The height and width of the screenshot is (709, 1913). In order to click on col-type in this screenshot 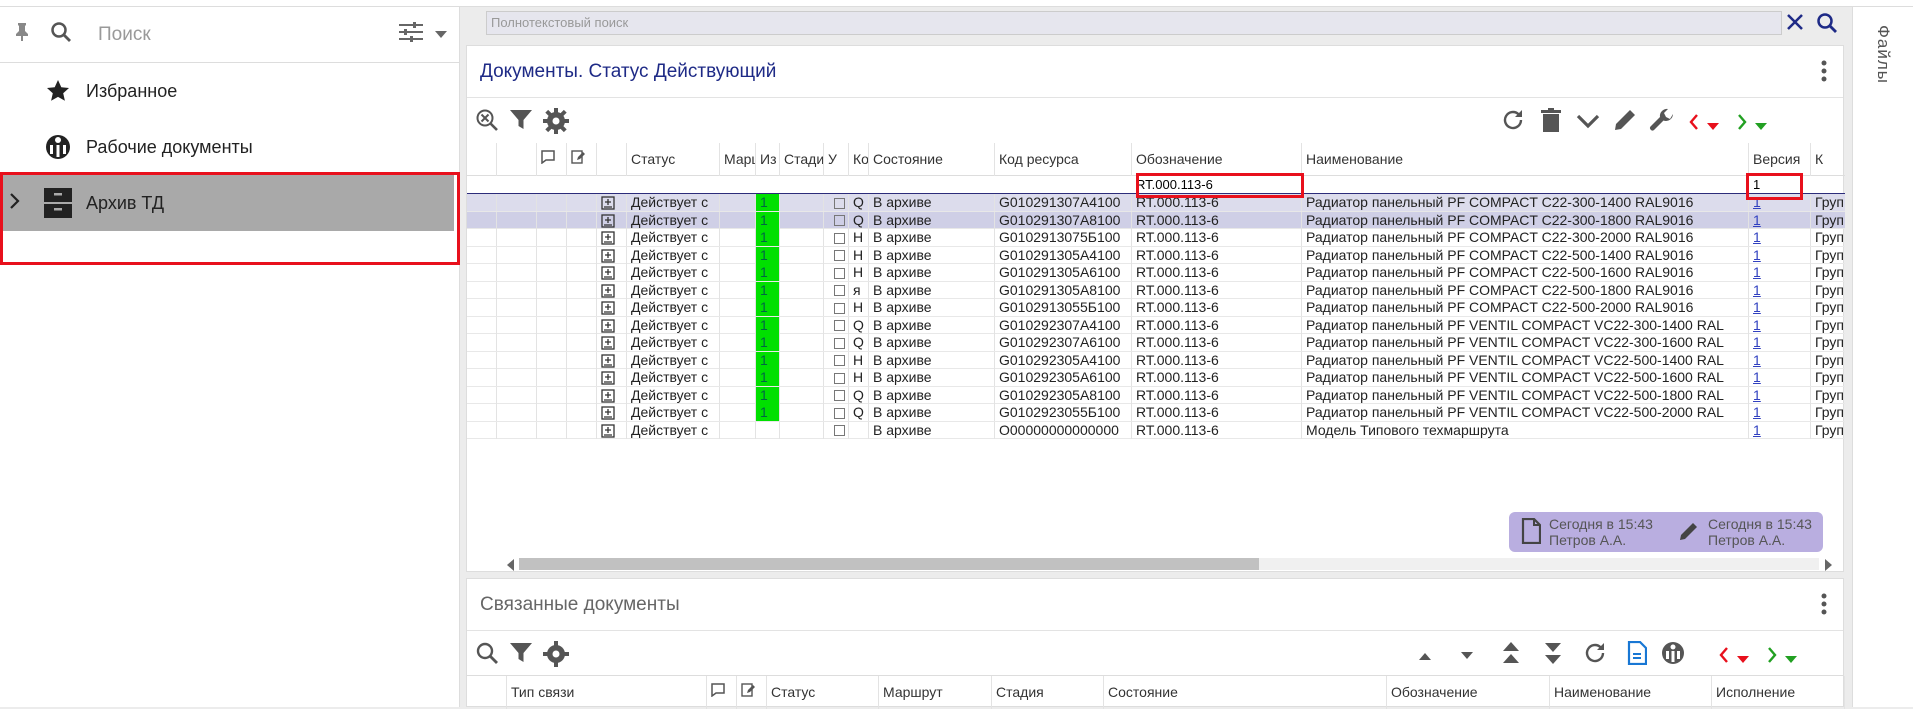, I will do `click(612, 159)`.